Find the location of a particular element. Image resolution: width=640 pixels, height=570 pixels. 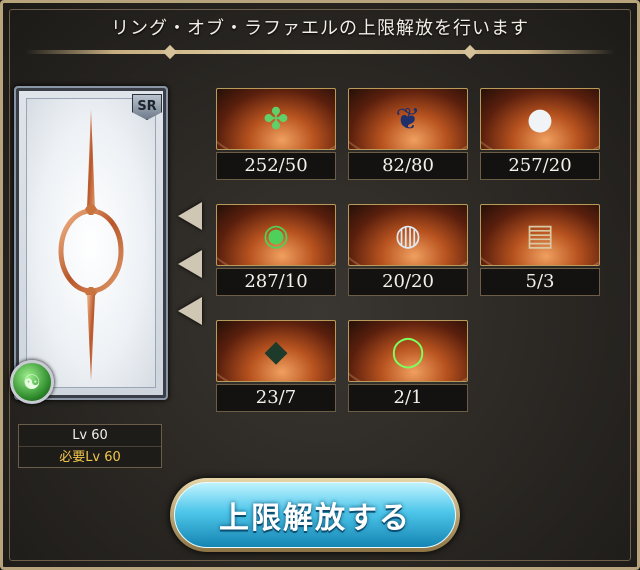

spirit-orb-icon: ◍ is located at coordinates (408, 235).